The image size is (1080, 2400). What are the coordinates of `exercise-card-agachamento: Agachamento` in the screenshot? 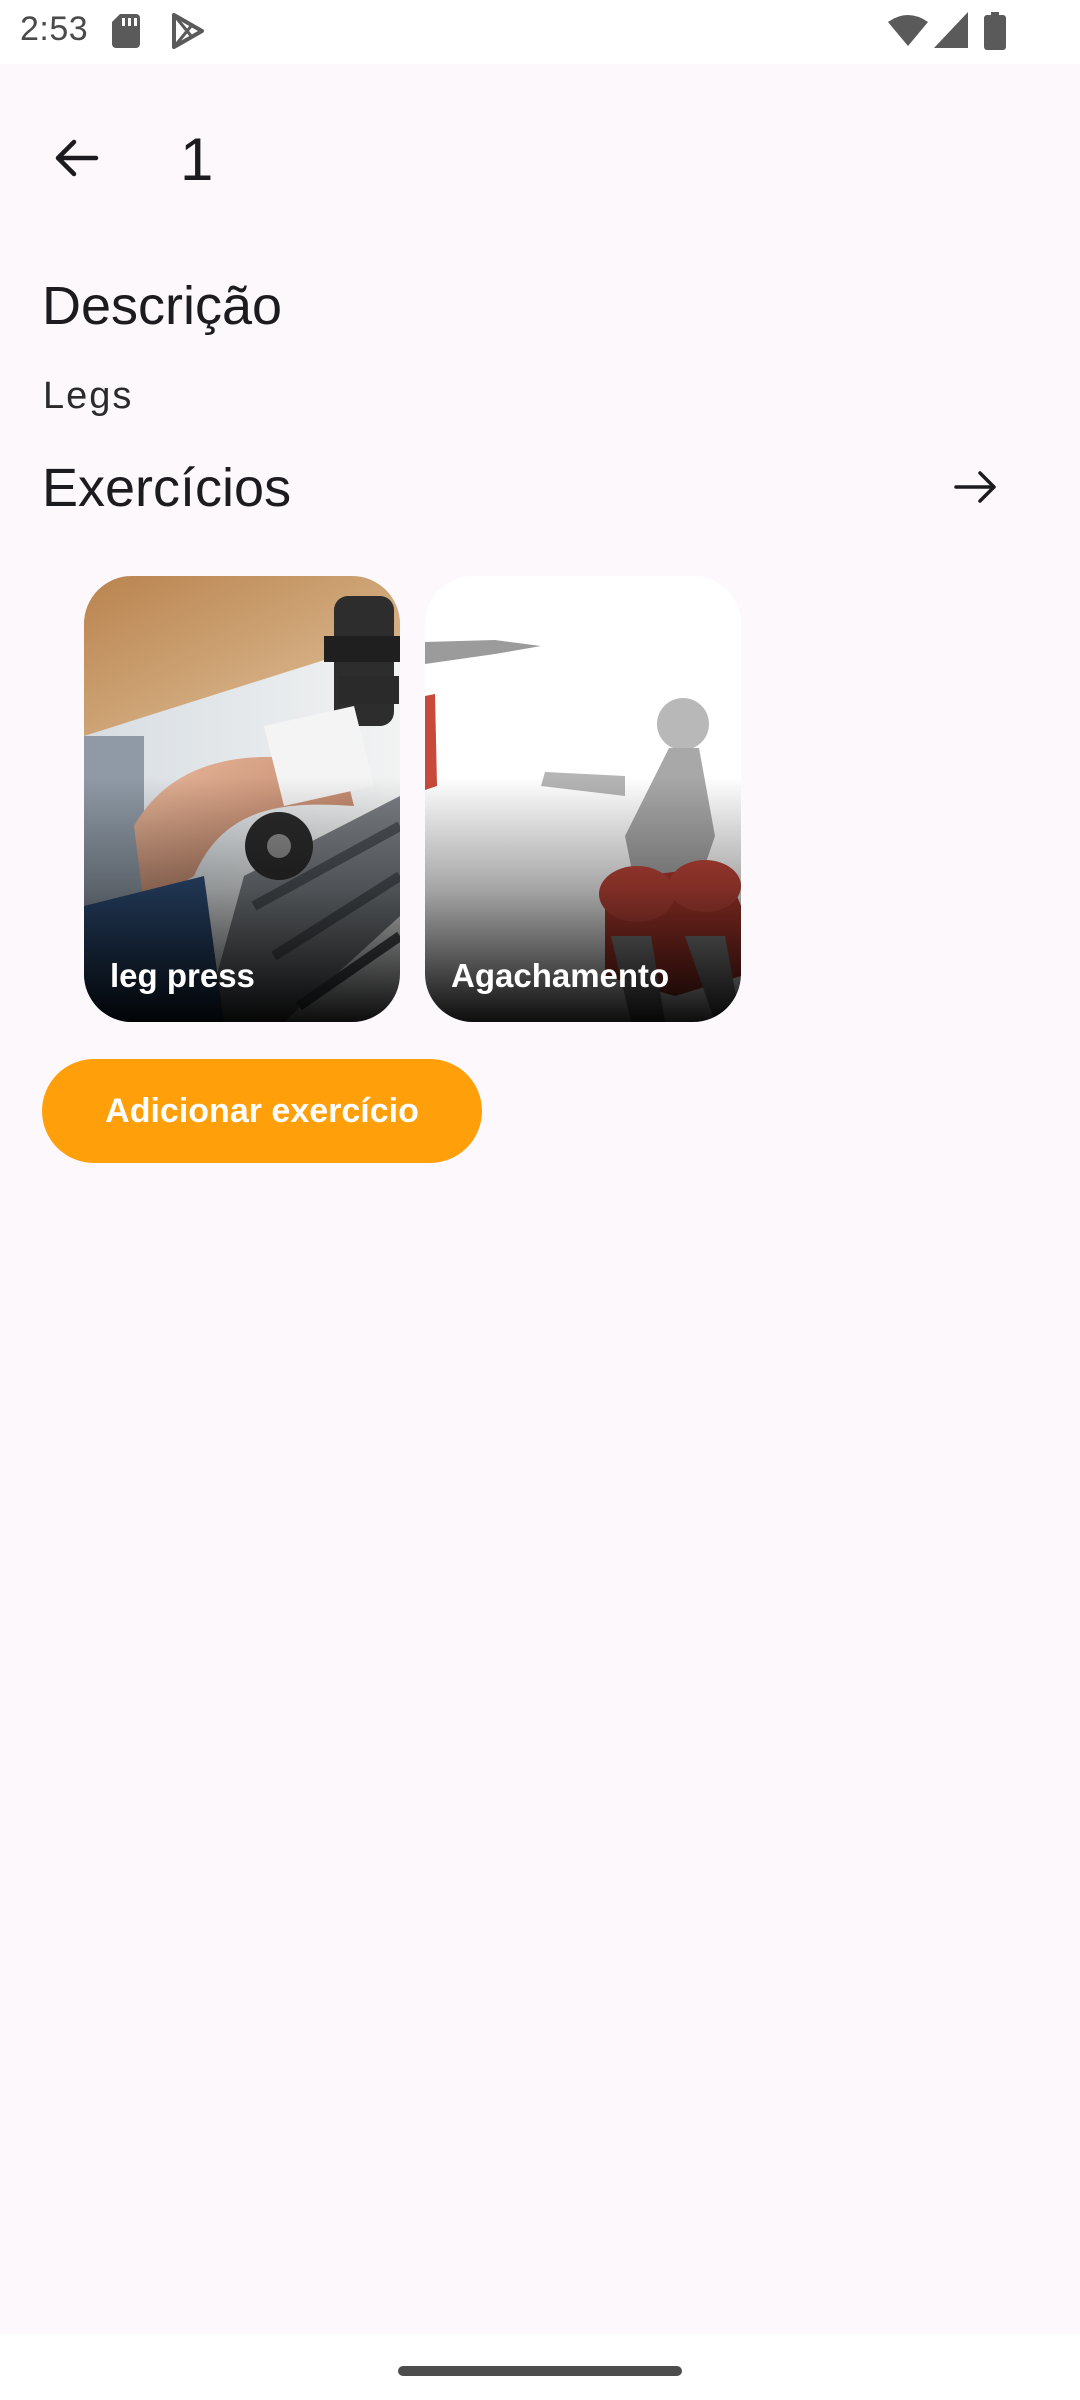 It's located at (583, 799).